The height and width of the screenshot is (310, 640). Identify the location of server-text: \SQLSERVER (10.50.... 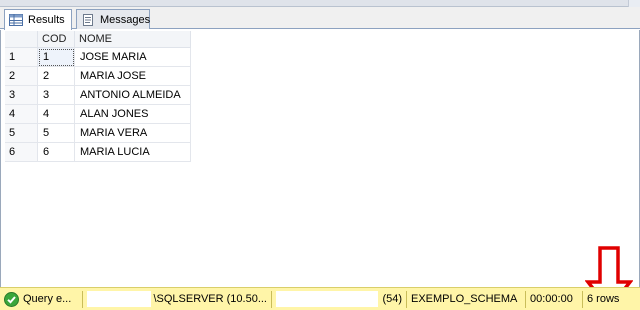
(210, 299).